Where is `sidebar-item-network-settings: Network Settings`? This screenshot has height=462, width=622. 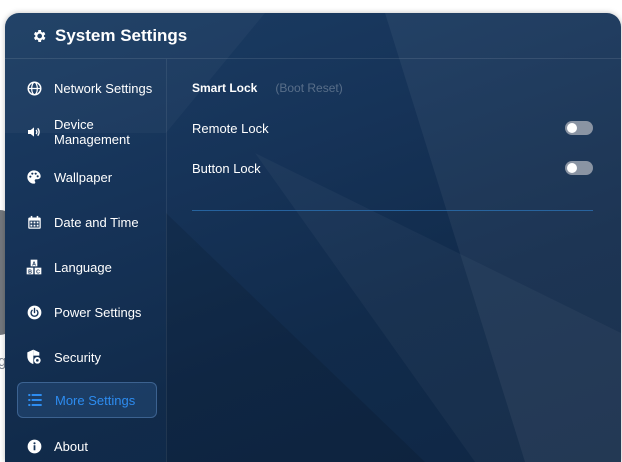 sidebar-item-network-settings: Network Settings is located at coordinates (86, 88).